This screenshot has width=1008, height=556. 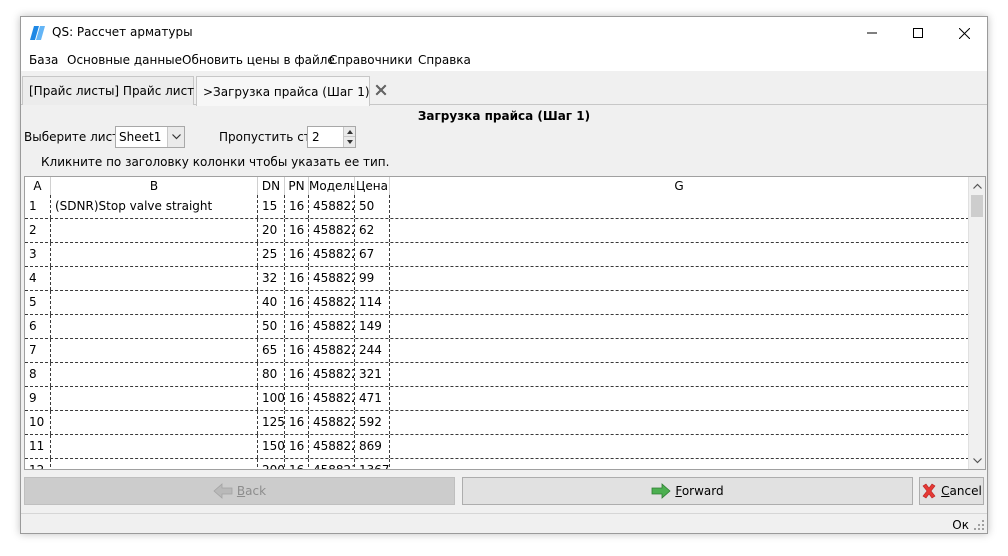 I want to click on table-cell: 9, so click(x=38, y=398).